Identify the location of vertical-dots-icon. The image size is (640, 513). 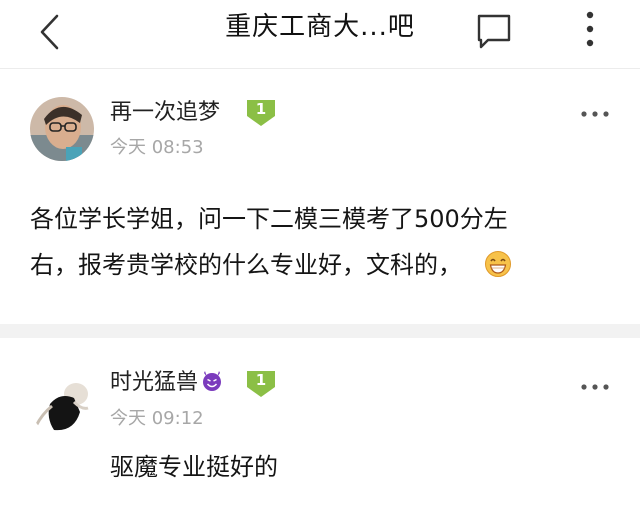
(590, 29).